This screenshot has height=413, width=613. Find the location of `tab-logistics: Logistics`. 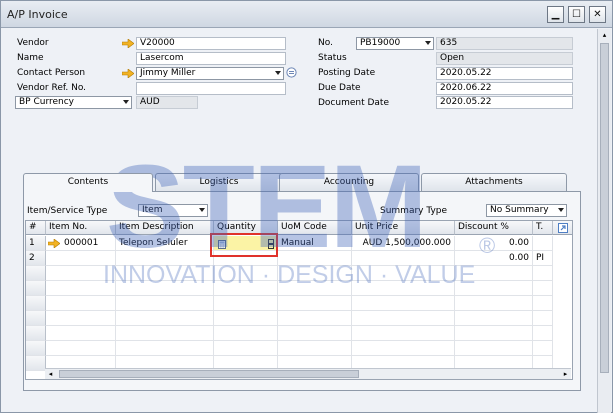

tab-logistics: Logistics is located at coordinates (219, 182).